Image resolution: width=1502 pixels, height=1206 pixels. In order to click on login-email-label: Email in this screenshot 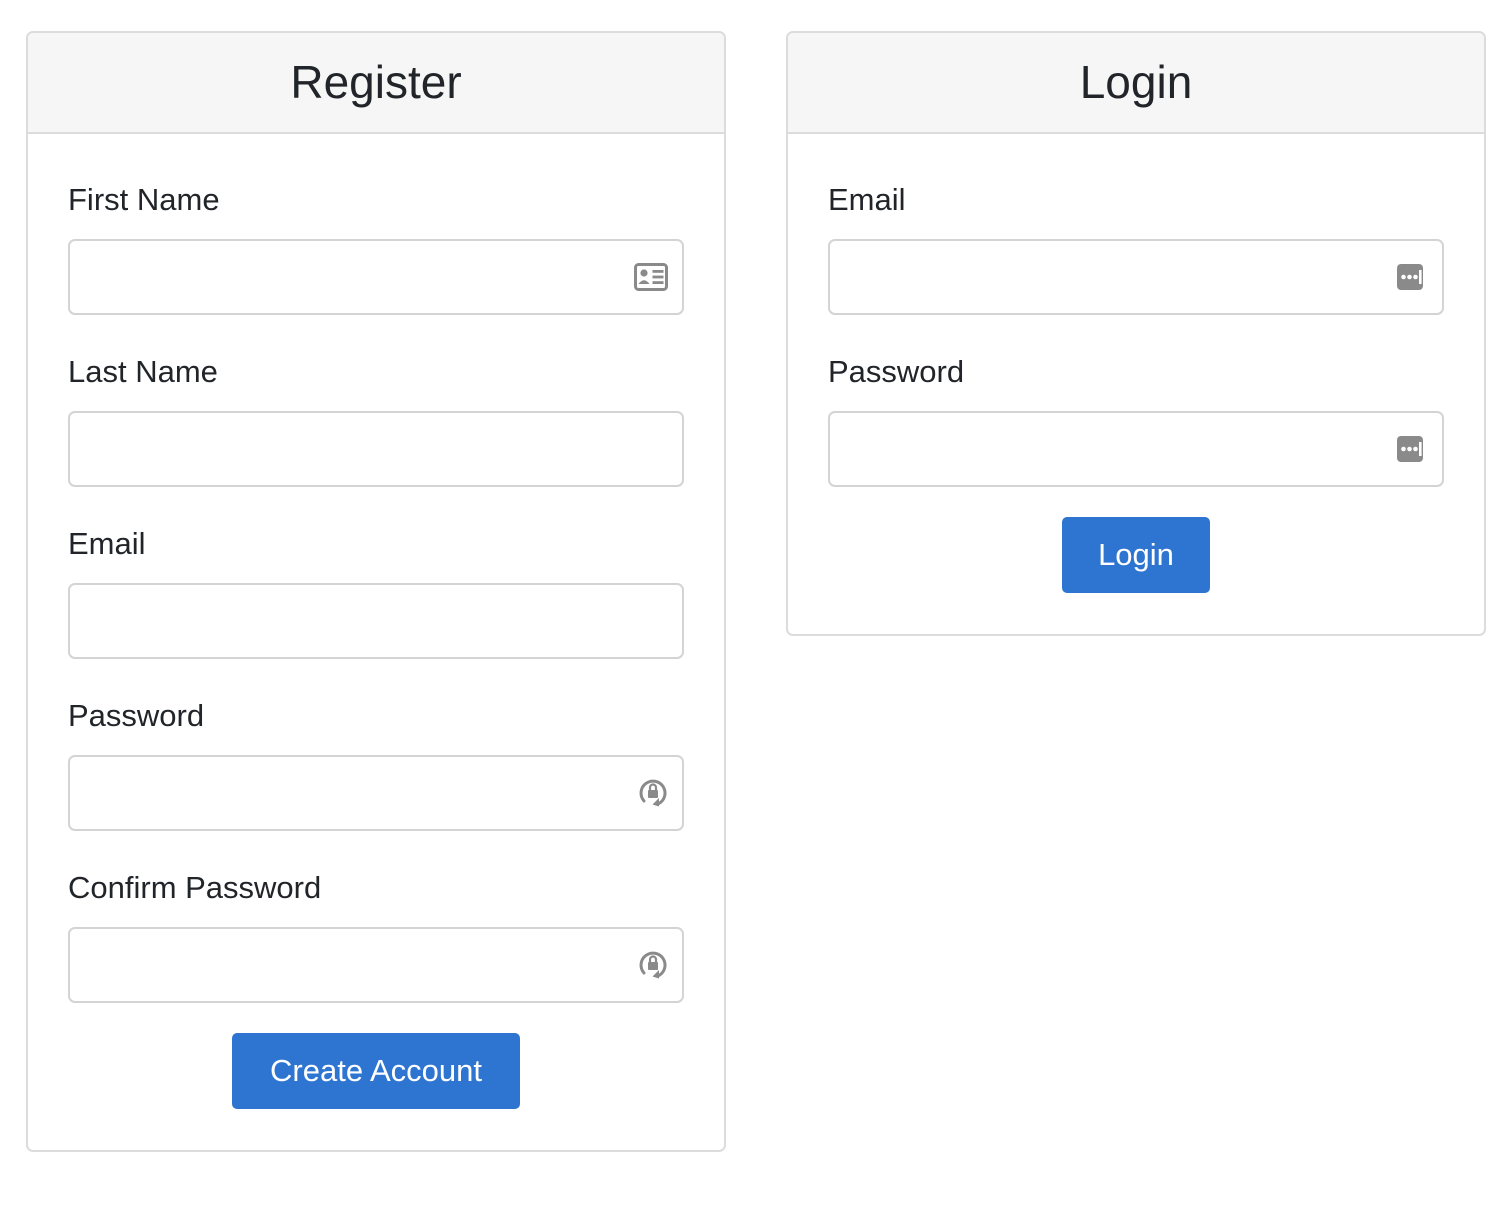, I will do `click(867, 199)`.